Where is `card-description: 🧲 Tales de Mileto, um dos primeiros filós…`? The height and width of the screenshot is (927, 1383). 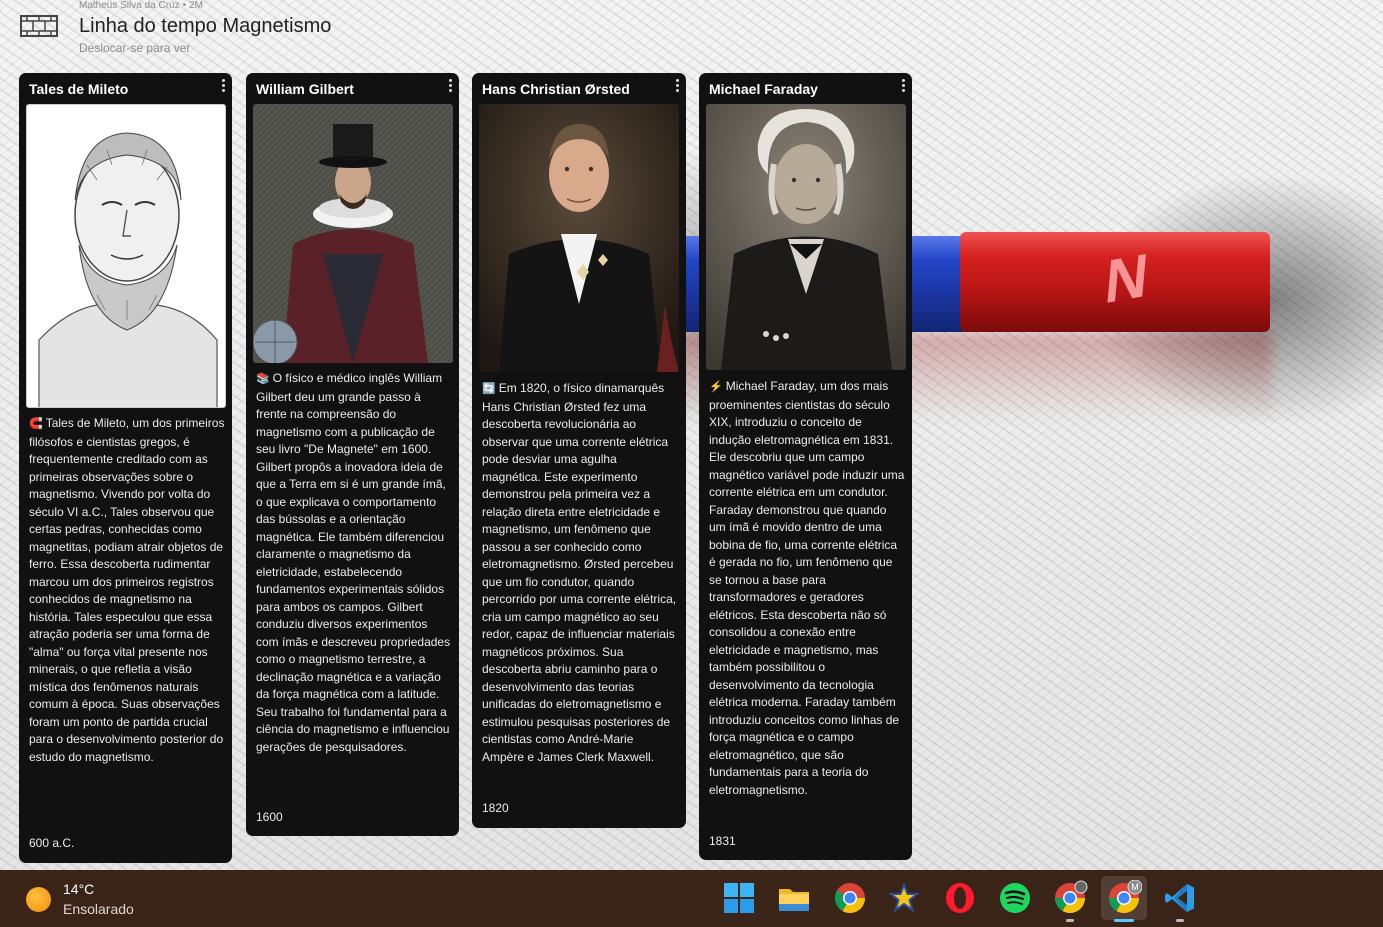
card-description: 🧲 Tales de Mileto, um dos primeiros filós… is located at coordinates (127, 590).